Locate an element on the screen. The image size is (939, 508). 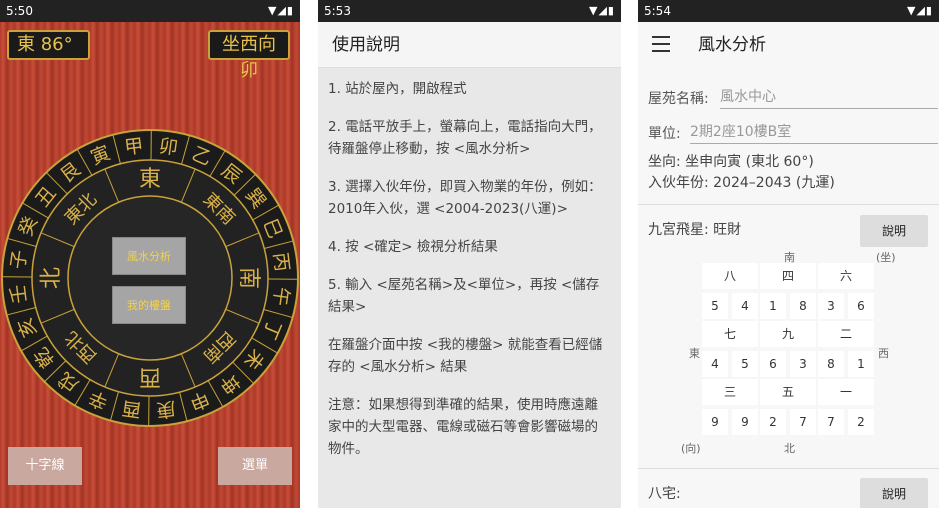
palace-mountain-star: 9 is located at coordinates (715, 422).